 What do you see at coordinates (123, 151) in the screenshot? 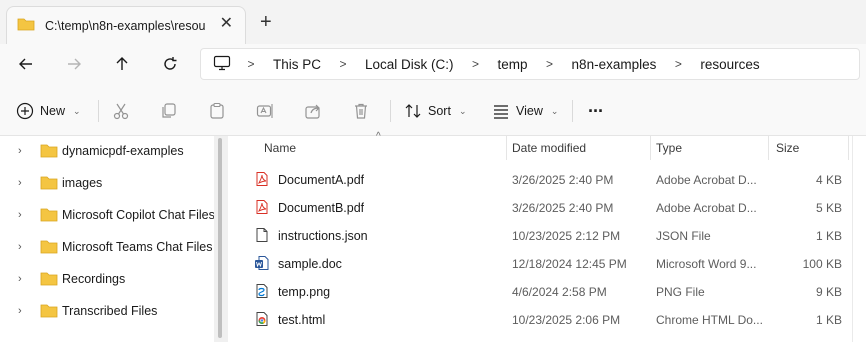
I see `sidebar-item-label: dynamicpdf-examples` at bounding box center [123, 151].